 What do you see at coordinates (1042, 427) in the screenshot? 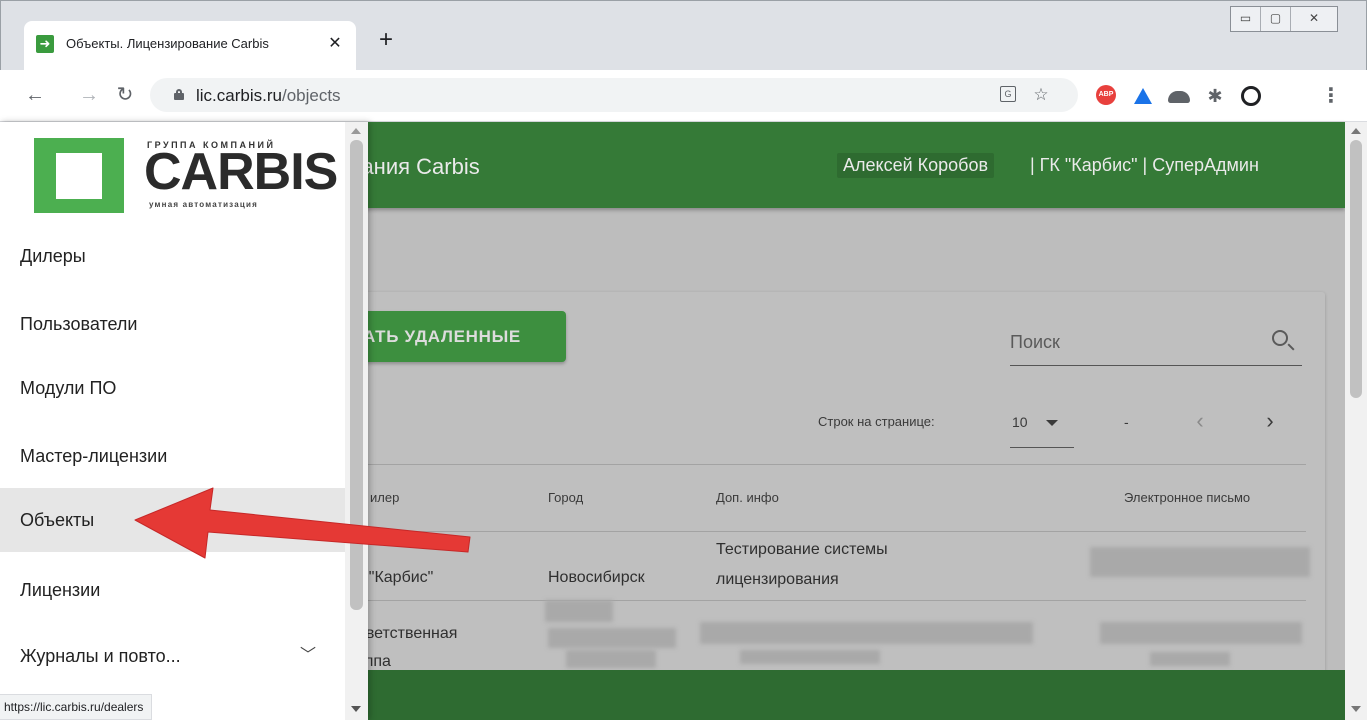
I see `rows-per-page-select: 10` at bounding box center [1042, 427].